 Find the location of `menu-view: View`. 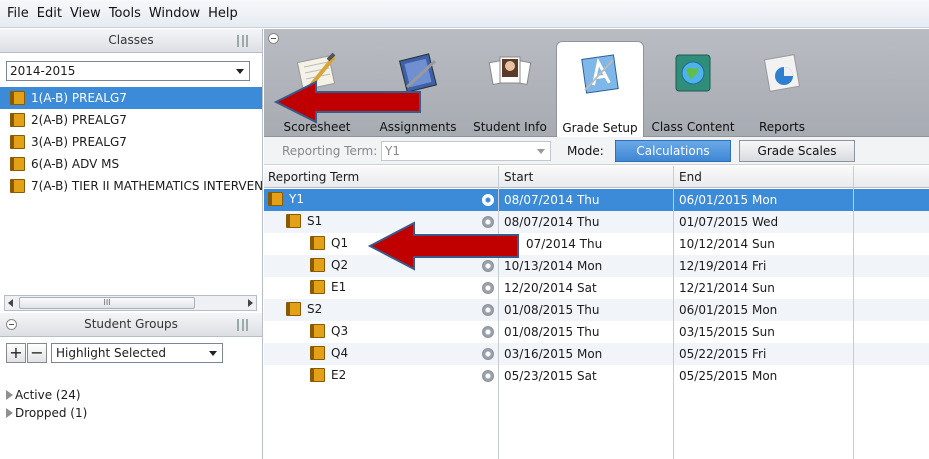

menu-view: View is located at coordinates (85, 13).